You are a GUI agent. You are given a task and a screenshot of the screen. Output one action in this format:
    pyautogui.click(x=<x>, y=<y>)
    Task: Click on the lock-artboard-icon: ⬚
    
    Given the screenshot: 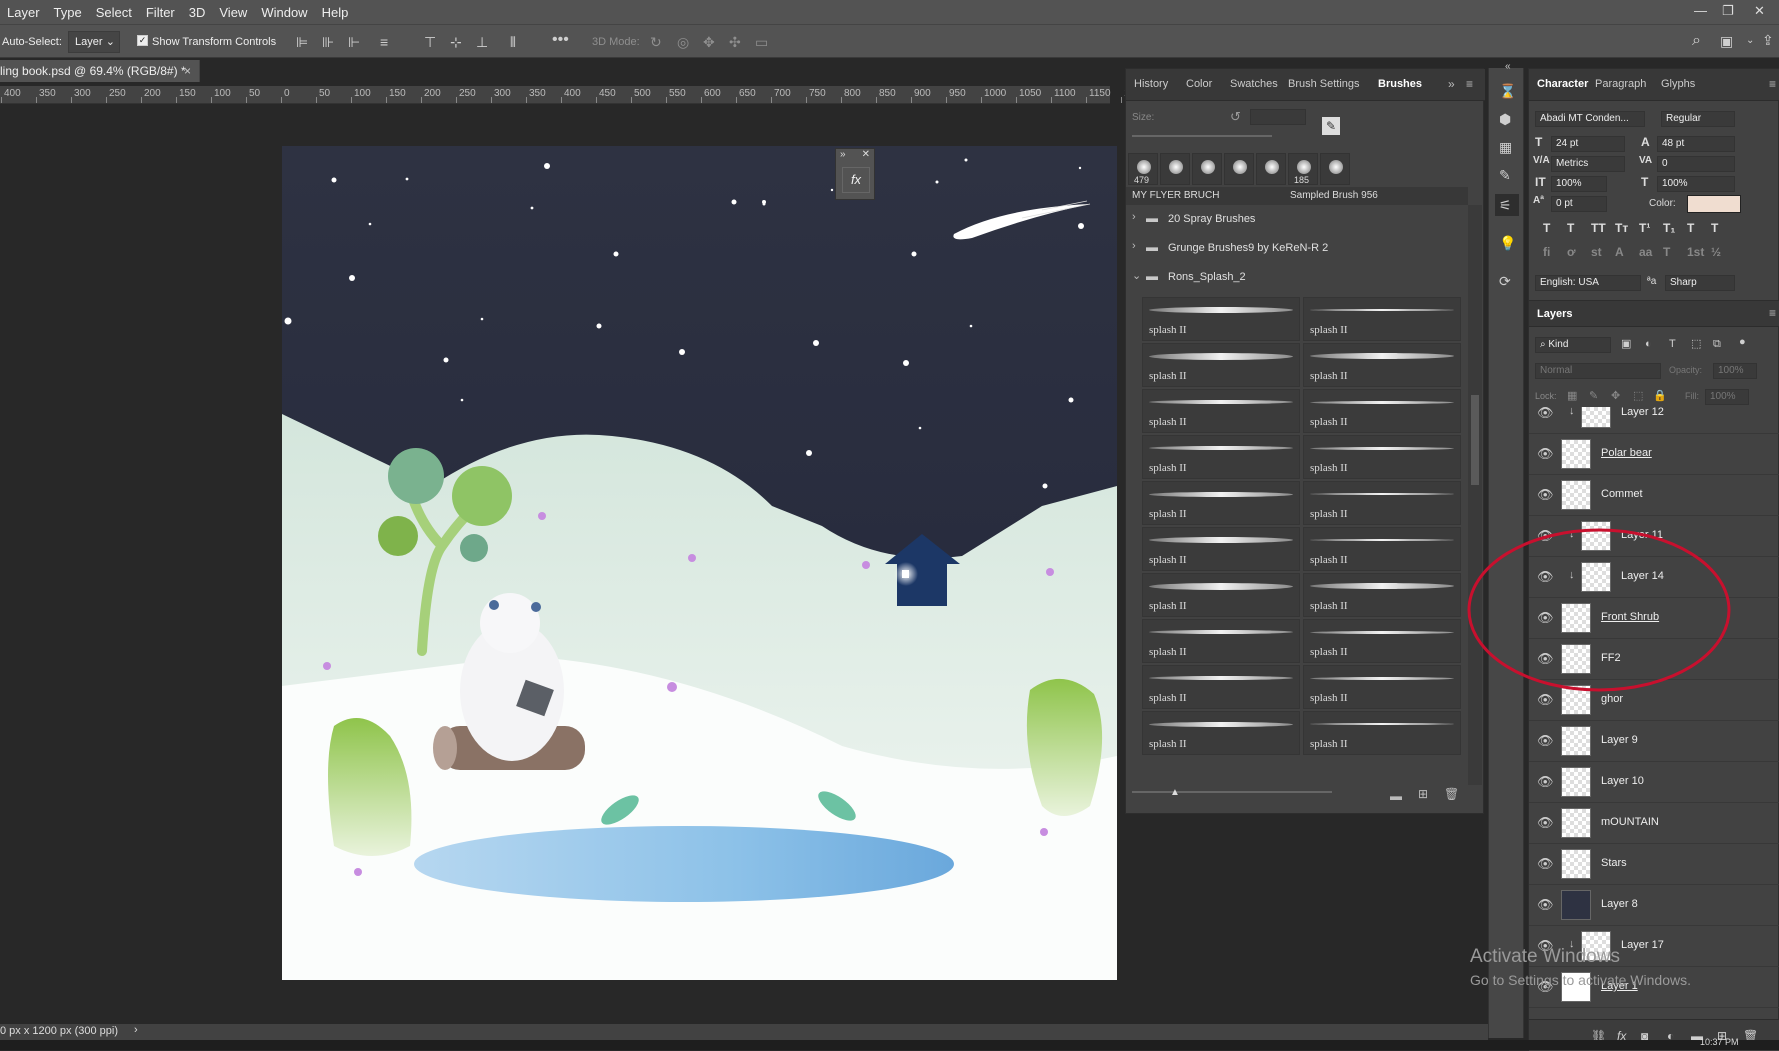 What is the action you would take?
    pyautogui.click(x=1638, y=396)
    